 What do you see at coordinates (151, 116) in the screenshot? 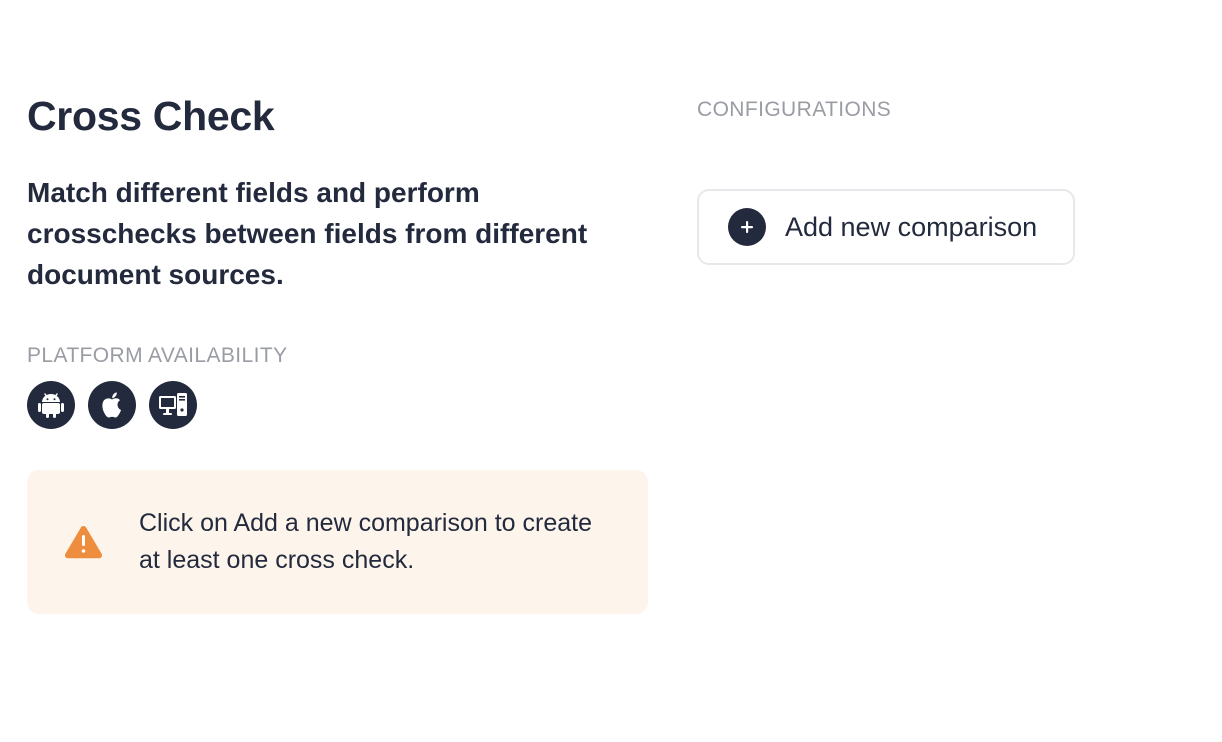
I see `page-title: Cross Check` at bounding box center [151, 116].